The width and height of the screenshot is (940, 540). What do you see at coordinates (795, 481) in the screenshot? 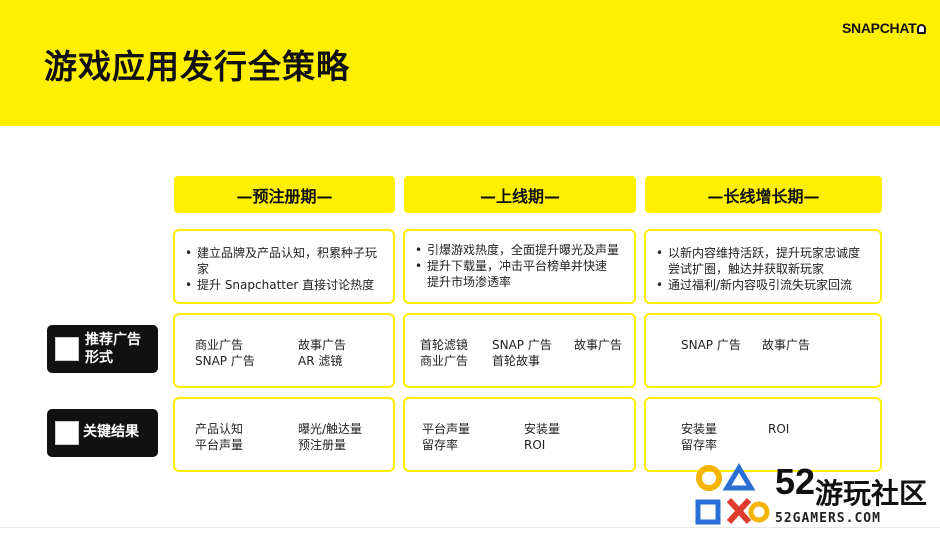
I see `watermark-number: 52` at bounding box center [795, 481].